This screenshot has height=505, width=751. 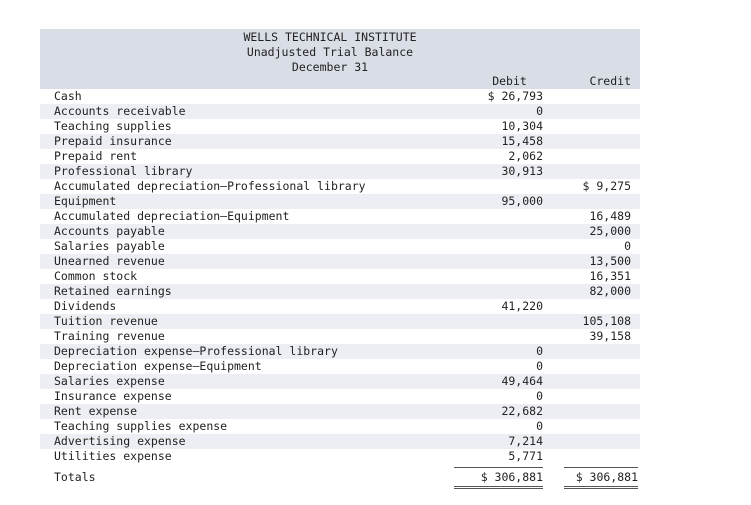 What do you see at coordinates (109, 261) in the screenshot?
I see `account-name: Unearned revenue` at bounding box center [109, 261].